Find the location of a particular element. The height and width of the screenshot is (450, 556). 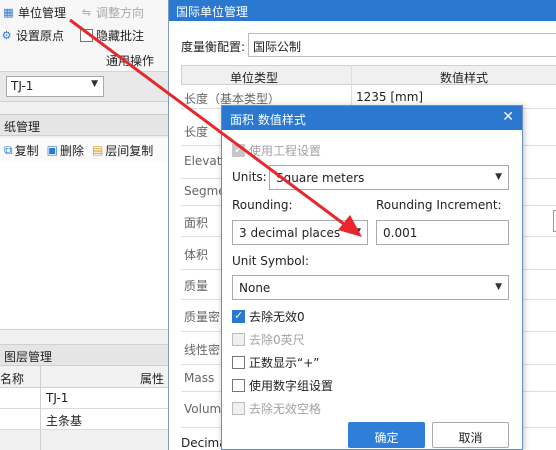

copy-button: ⧉ 复制 is located at coordinates (21, 150).